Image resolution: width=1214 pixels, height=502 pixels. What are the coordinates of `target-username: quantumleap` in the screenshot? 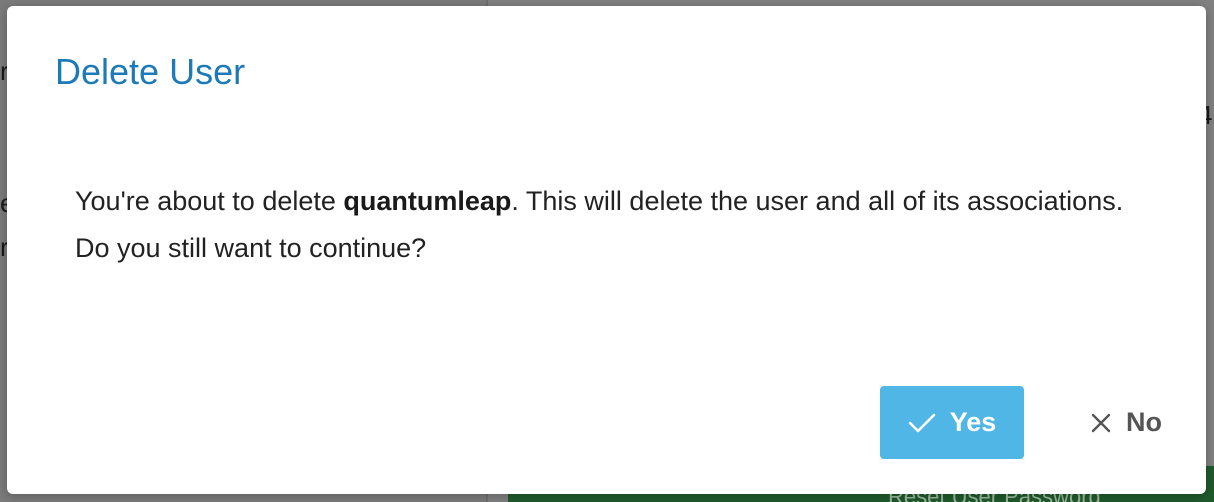 It's located at (427, 201).